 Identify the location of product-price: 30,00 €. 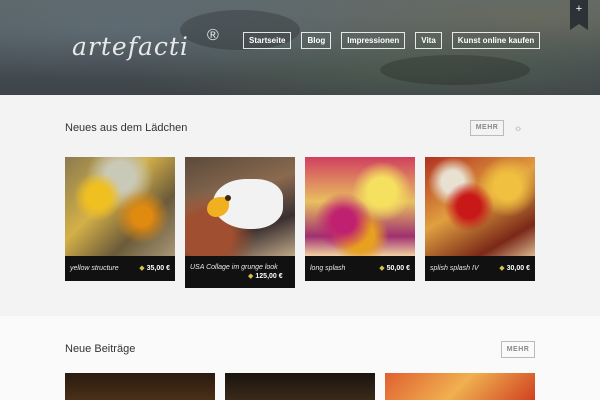
(518, 268).